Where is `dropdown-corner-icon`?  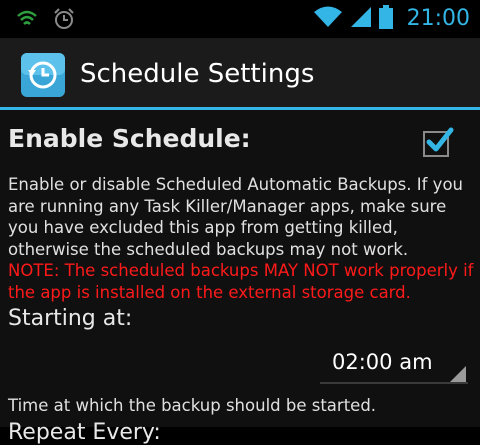 dropdown-corner-icon is located at coordinates (458, 374).